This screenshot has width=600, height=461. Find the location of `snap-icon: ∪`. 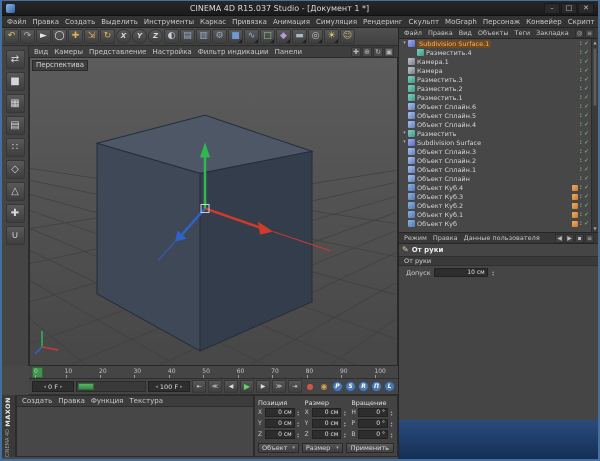

snap-icon: ∪ is located at coordinates (15, 235).